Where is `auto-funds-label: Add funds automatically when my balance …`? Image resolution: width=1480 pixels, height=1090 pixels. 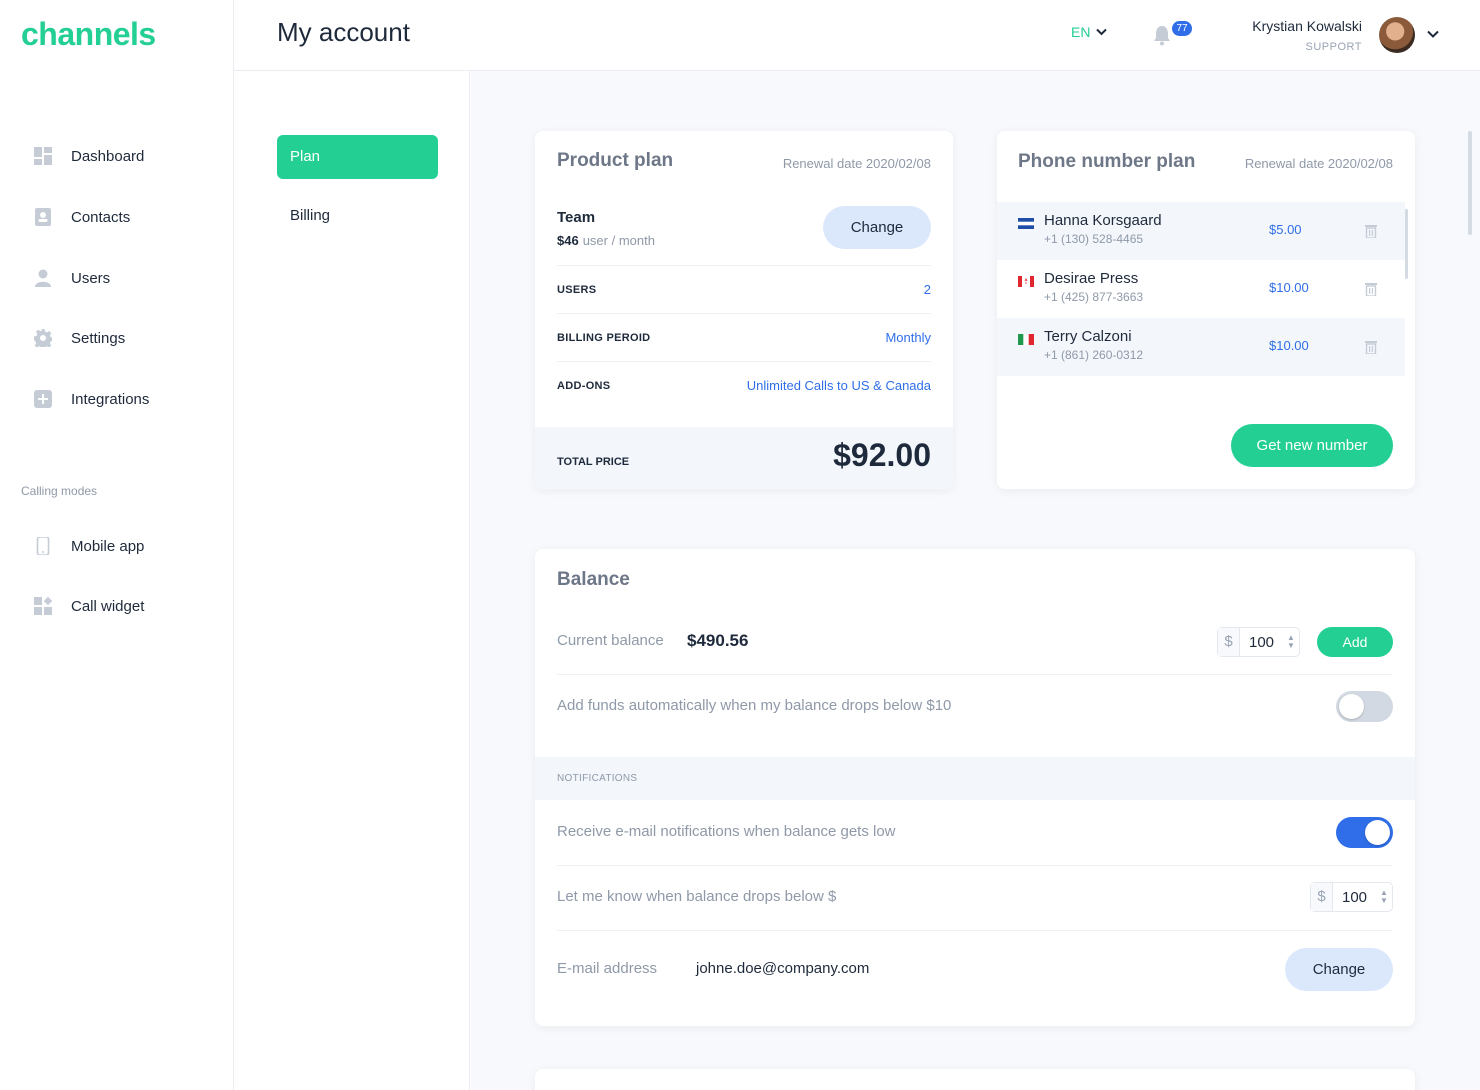
auto-funds-label: Add funds automatically when my balance … is located at coordinates (754, 705).